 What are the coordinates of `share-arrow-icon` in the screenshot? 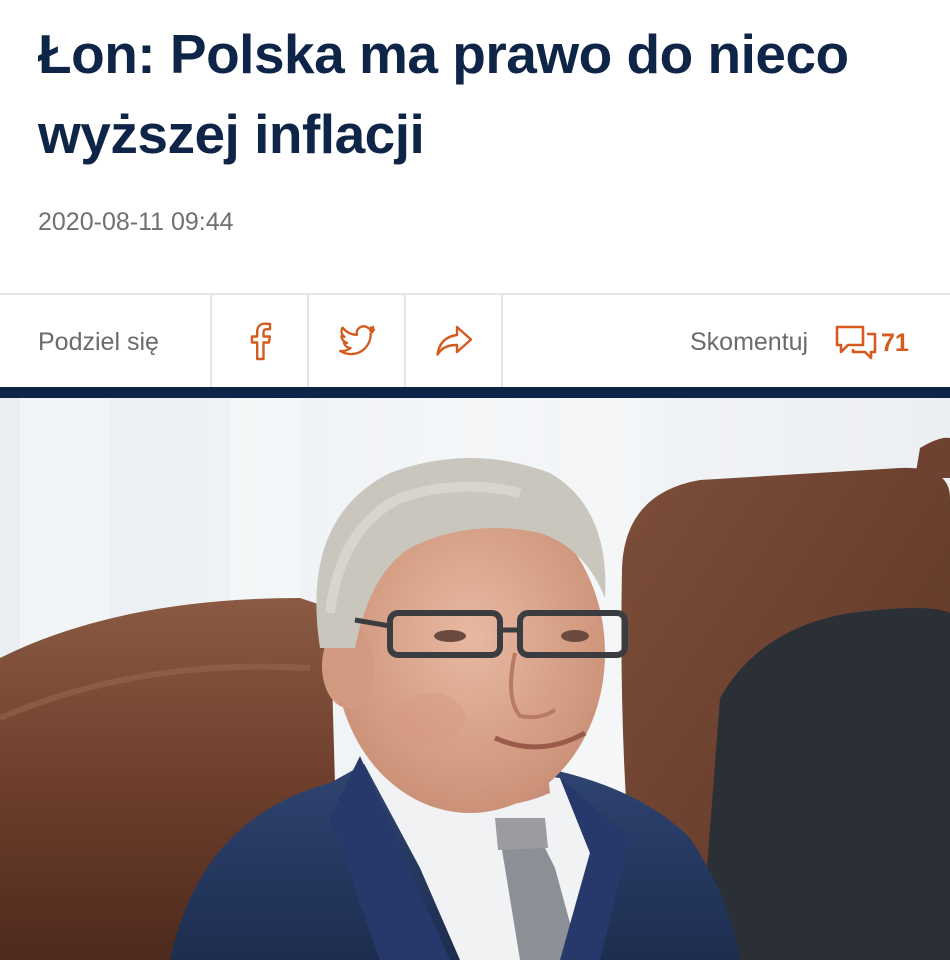 It's located at (454, 340).